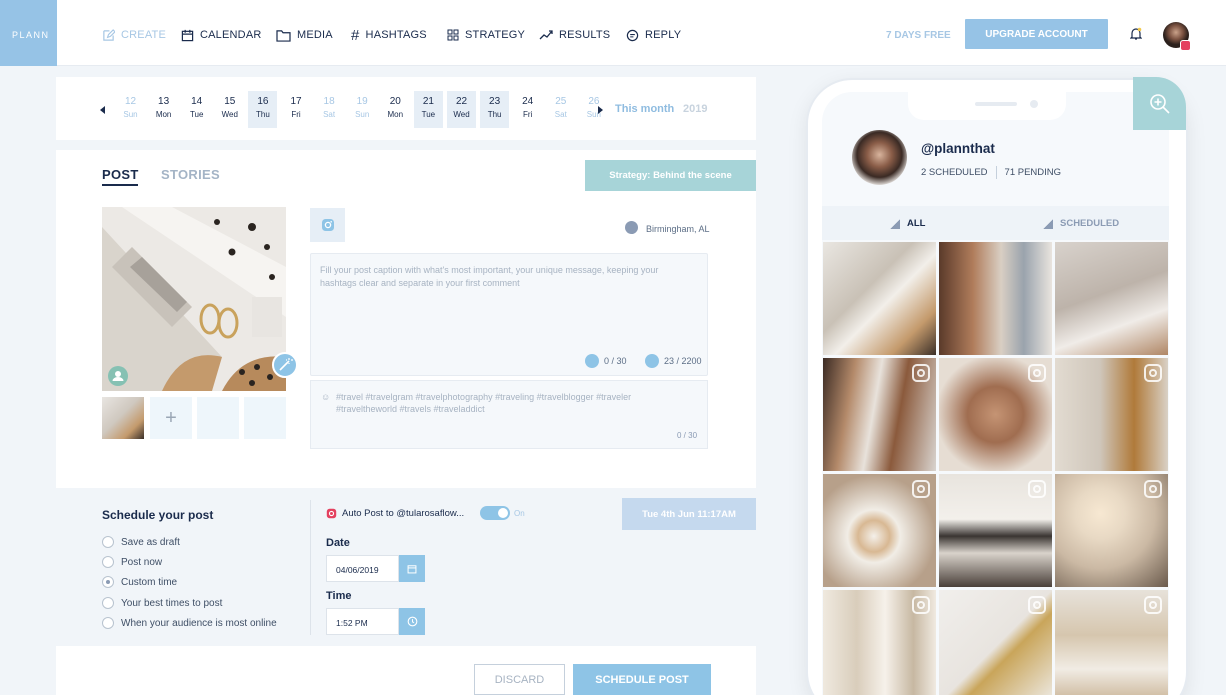  I want to click on this-month-label: This month, so click(644, 109).